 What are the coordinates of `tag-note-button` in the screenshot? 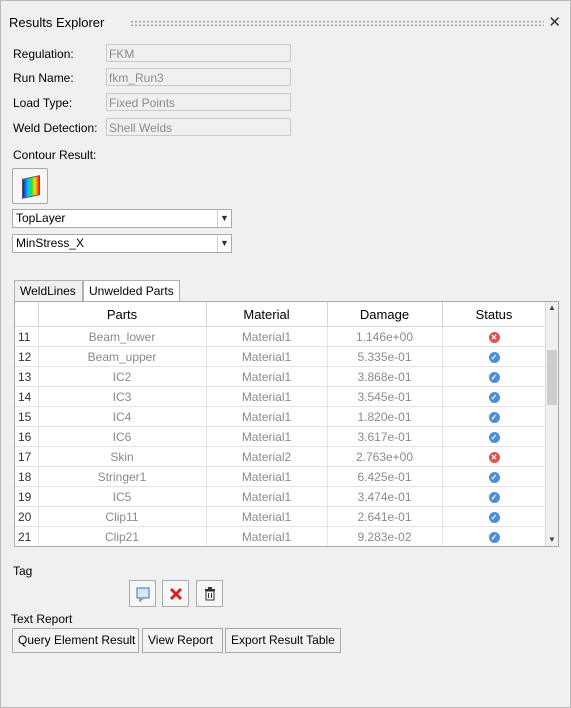 It's located at (142, 593).